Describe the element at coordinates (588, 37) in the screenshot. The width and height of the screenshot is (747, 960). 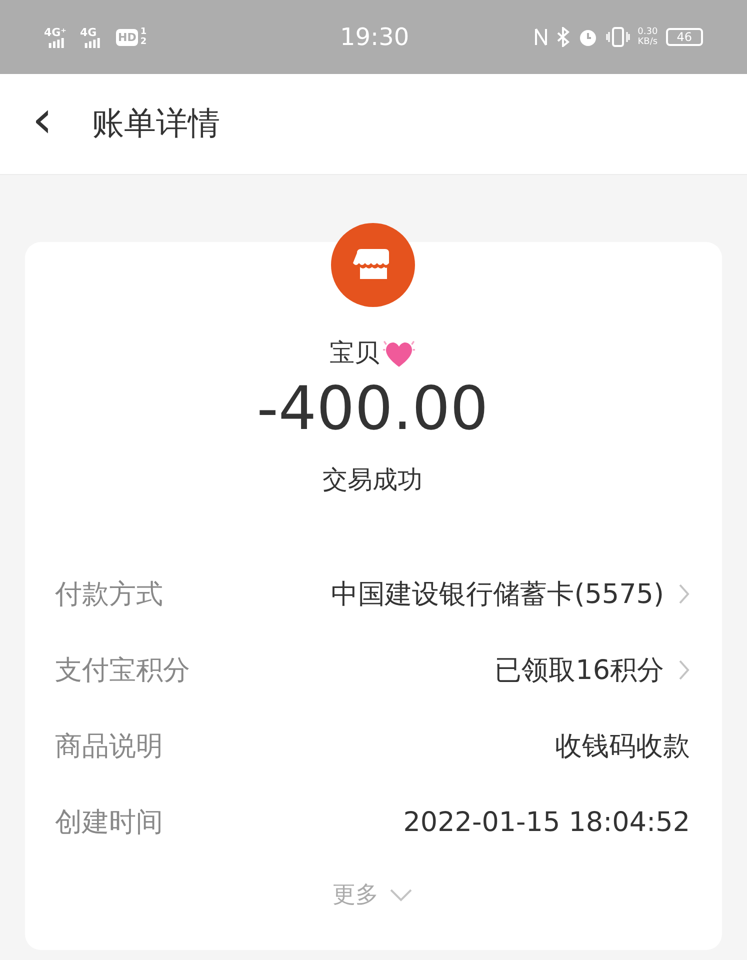
I see `alarm-icon` at that location.